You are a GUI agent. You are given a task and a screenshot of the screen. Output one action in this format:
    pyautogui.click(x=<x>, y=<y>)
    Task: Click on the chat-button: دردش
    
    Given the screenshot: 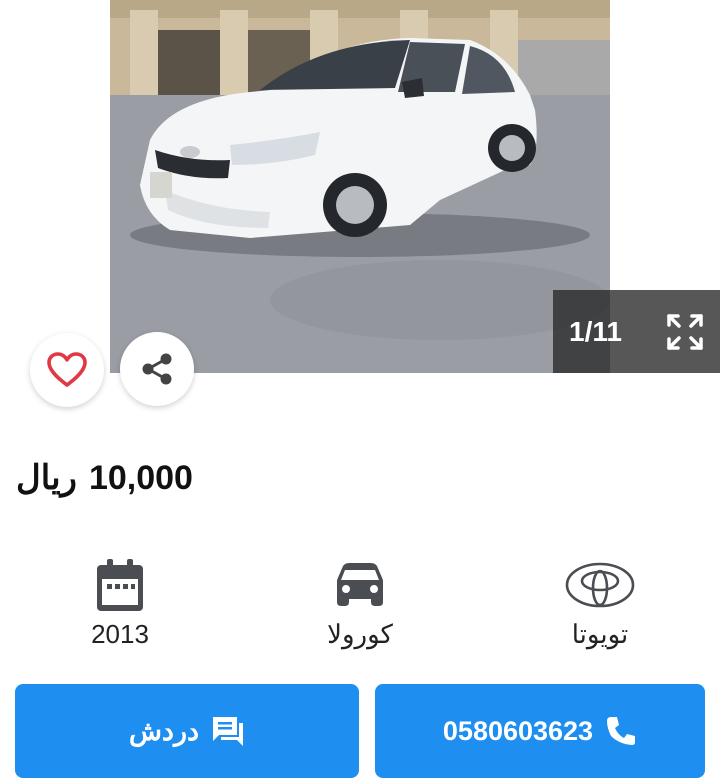 What is the action you would take?
    pyautogui.click(x=187, y=731)
    